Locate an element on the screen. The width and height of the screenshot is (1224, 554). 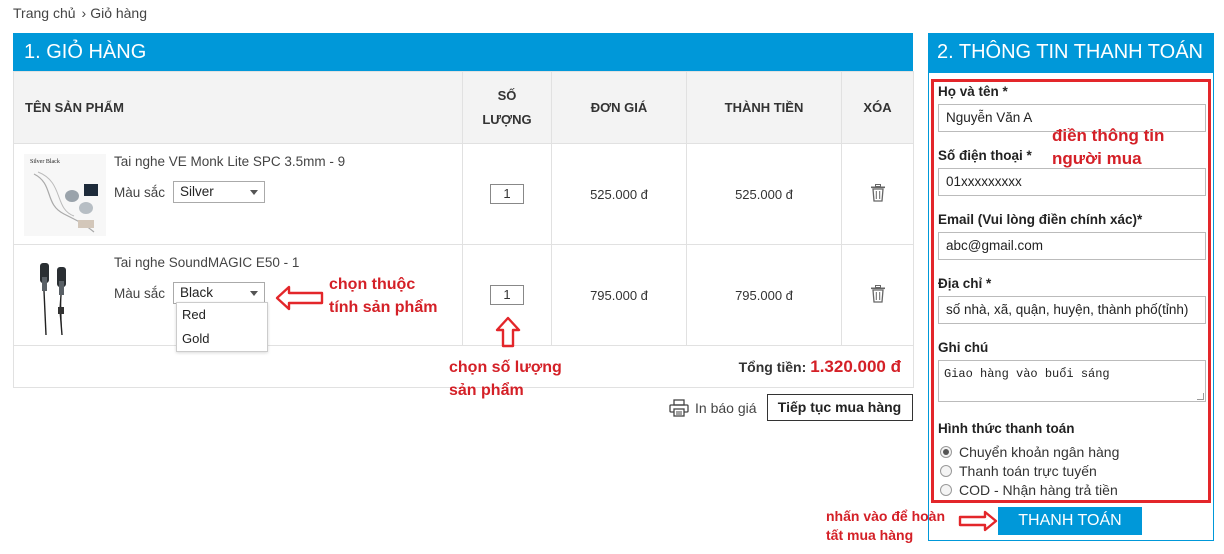
resize-handle-icon is located at coordinates (1200, 396).